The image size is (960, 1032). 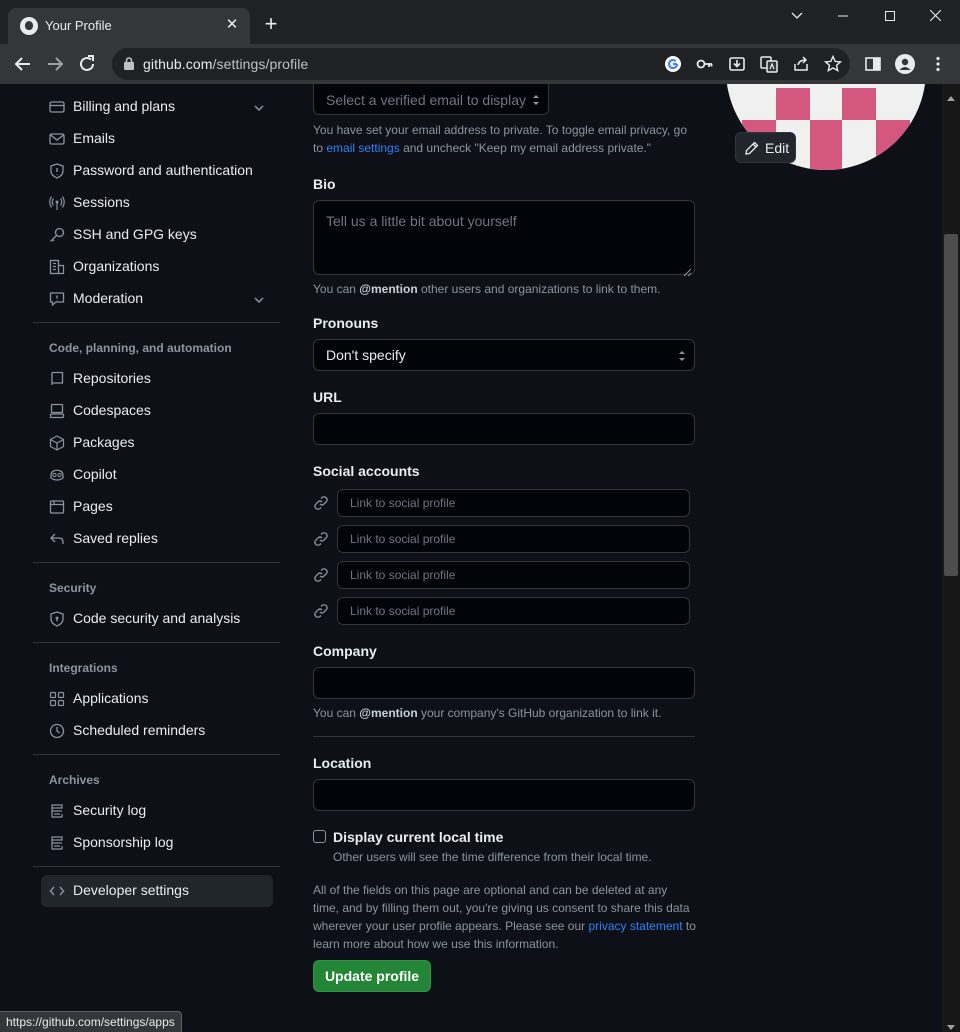 I want to click on bio-textarea, so click(x=504, y=237).